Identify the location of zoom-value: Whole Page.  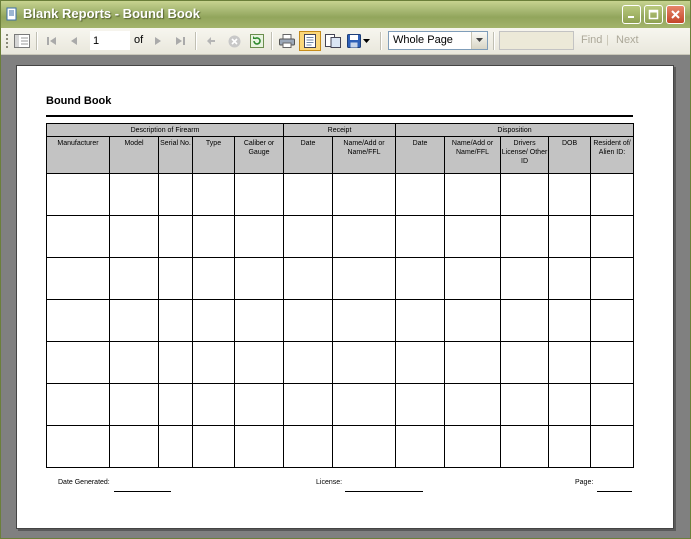
(423, 40).